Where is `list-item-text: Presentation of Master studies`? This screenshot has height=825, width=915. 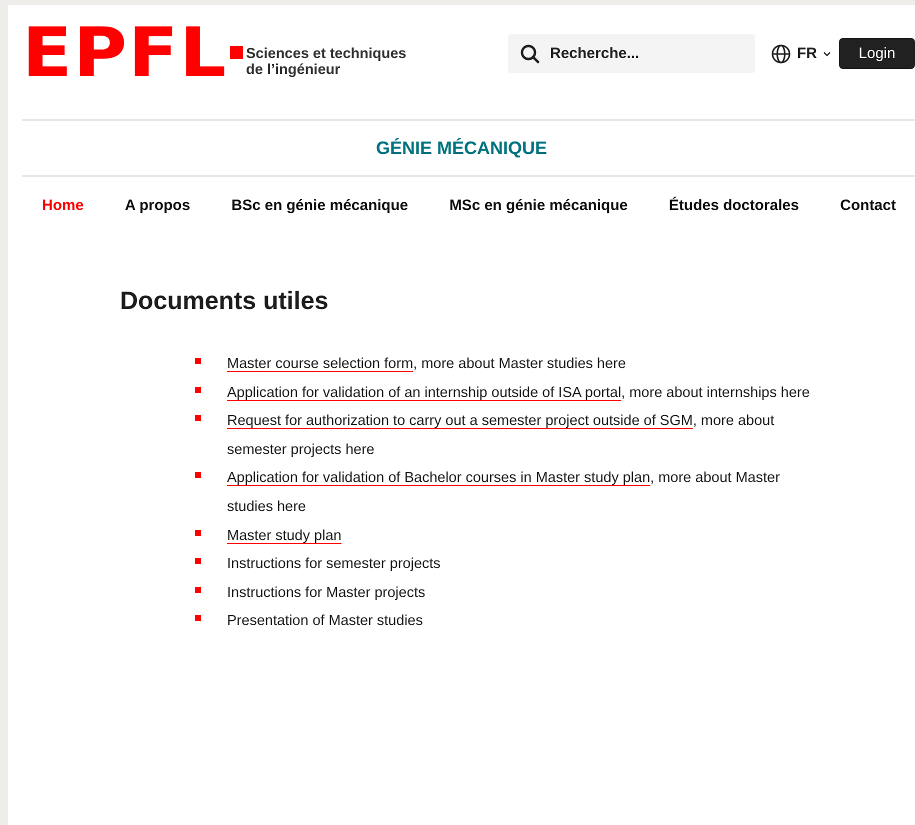 list-item-text: Presentation of Master studies is located at coordinates (325, 622).